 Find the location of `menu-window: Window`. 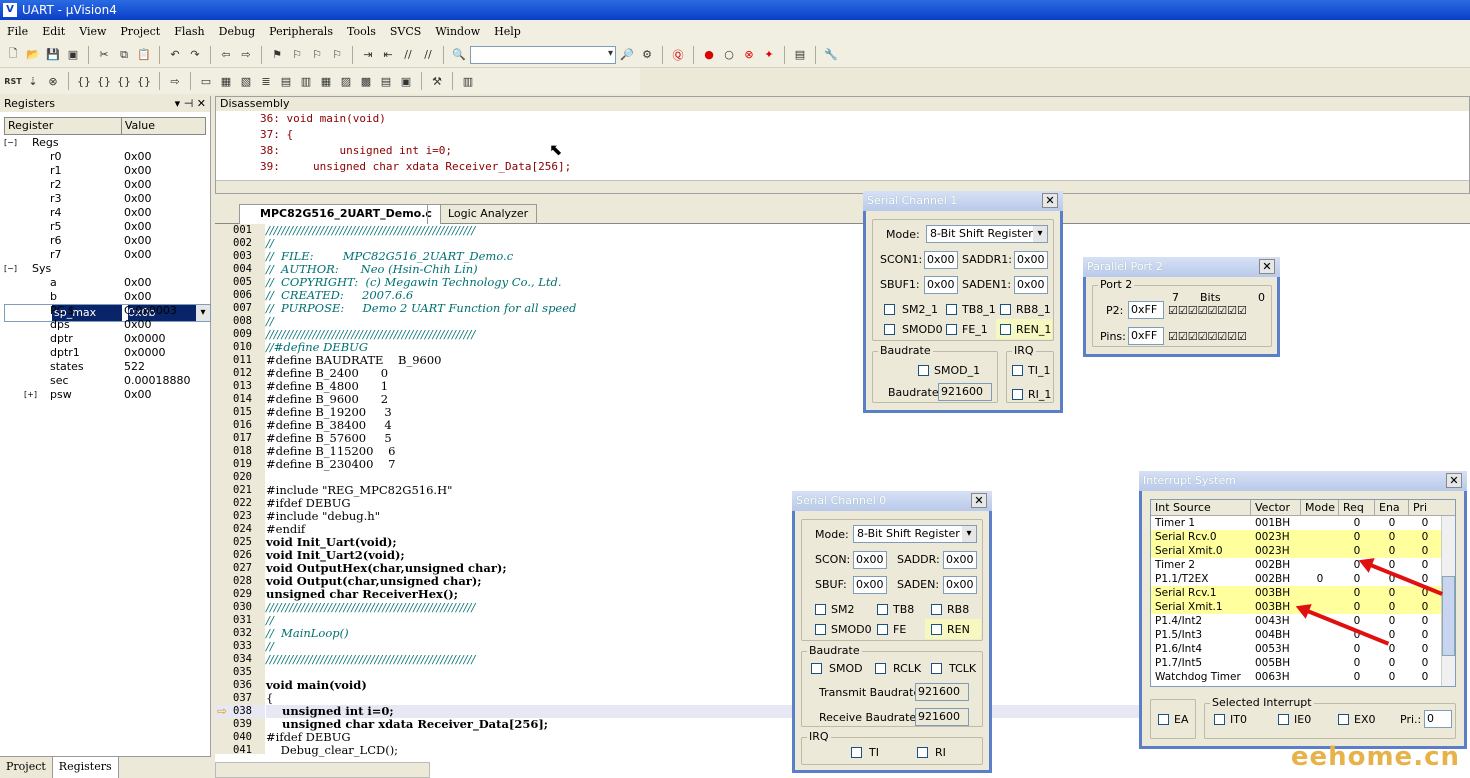

menu-window: Window is located at coordinates (457, 31).